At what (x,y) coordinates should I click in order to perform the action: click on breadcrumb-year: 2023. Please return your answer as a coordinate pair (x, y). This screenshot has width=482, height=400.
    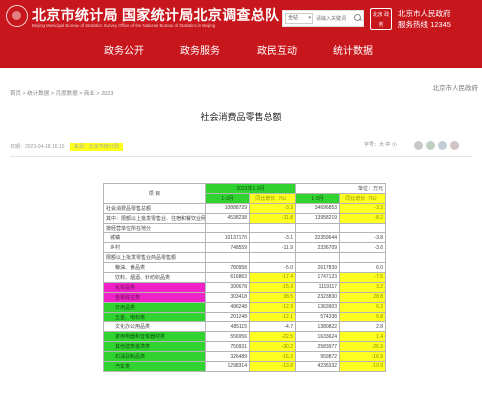
    Looking at the image, I should click on (107, 94).